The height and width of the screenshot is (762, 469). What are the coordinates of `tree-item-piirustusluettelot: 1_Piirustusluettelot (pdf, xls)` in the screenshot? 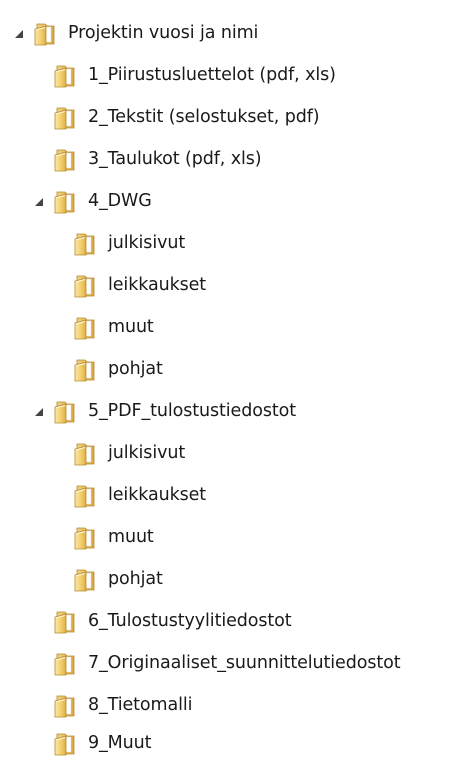 It's located at (195, 76).